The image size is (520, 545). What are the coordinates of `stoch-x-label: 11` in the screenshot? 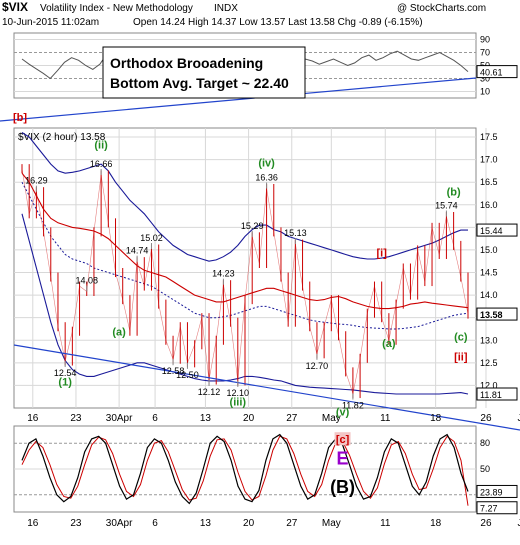 It's located at (385, 523).